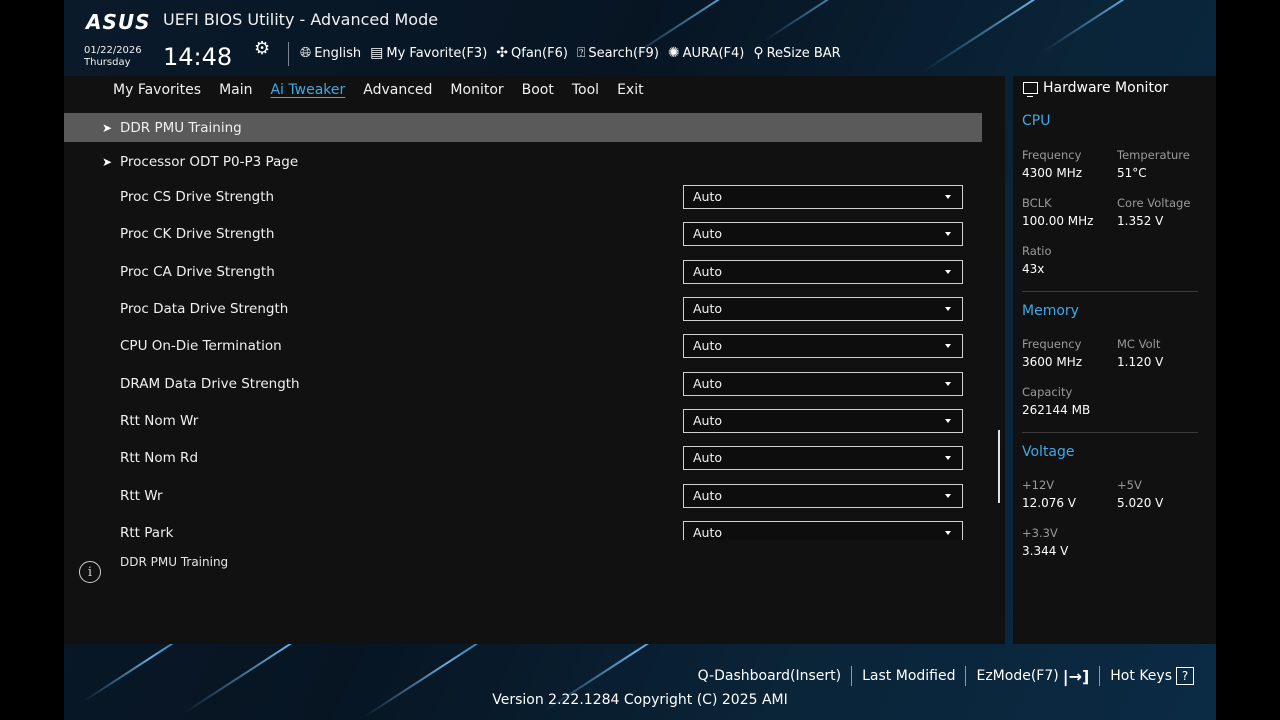 This screenshot has width=1280, height=720. What do you see at coordinates (523, 233) in the screenshot?
I see `setting-row: Proc CK Drive Strength Auto` at bounding box center [523, 233].